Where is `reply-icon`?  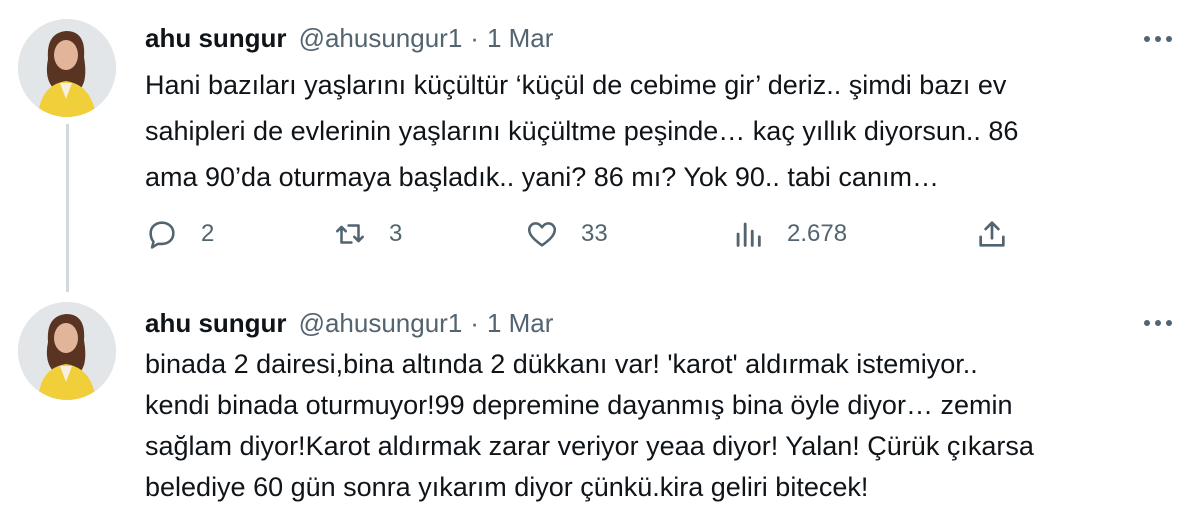 reply-icon is located at coordinates (162, 235).